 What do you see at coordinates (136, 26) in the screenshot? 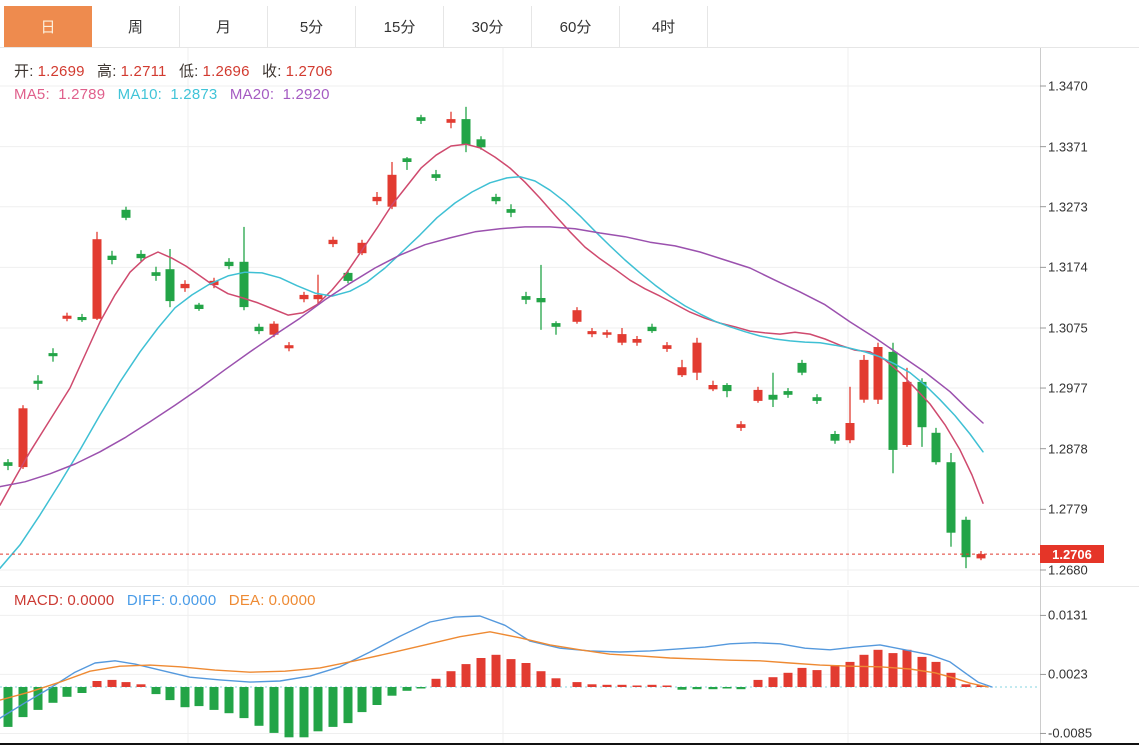
I see `tab-周: 周` at bounding box center [136, 26].